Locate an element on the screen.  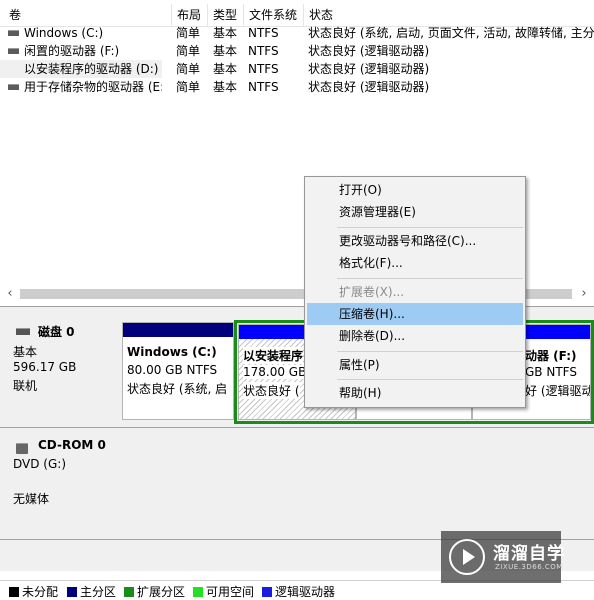
cdrom-icon is located at coordinates (22, 448).